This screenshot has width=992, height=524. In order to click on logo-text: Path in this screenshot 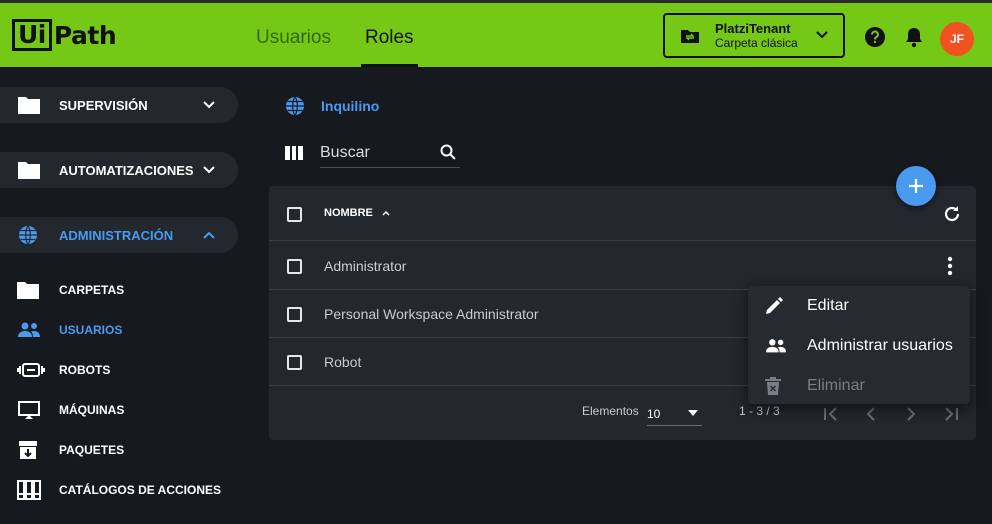, I will do `click(85, 35)`.